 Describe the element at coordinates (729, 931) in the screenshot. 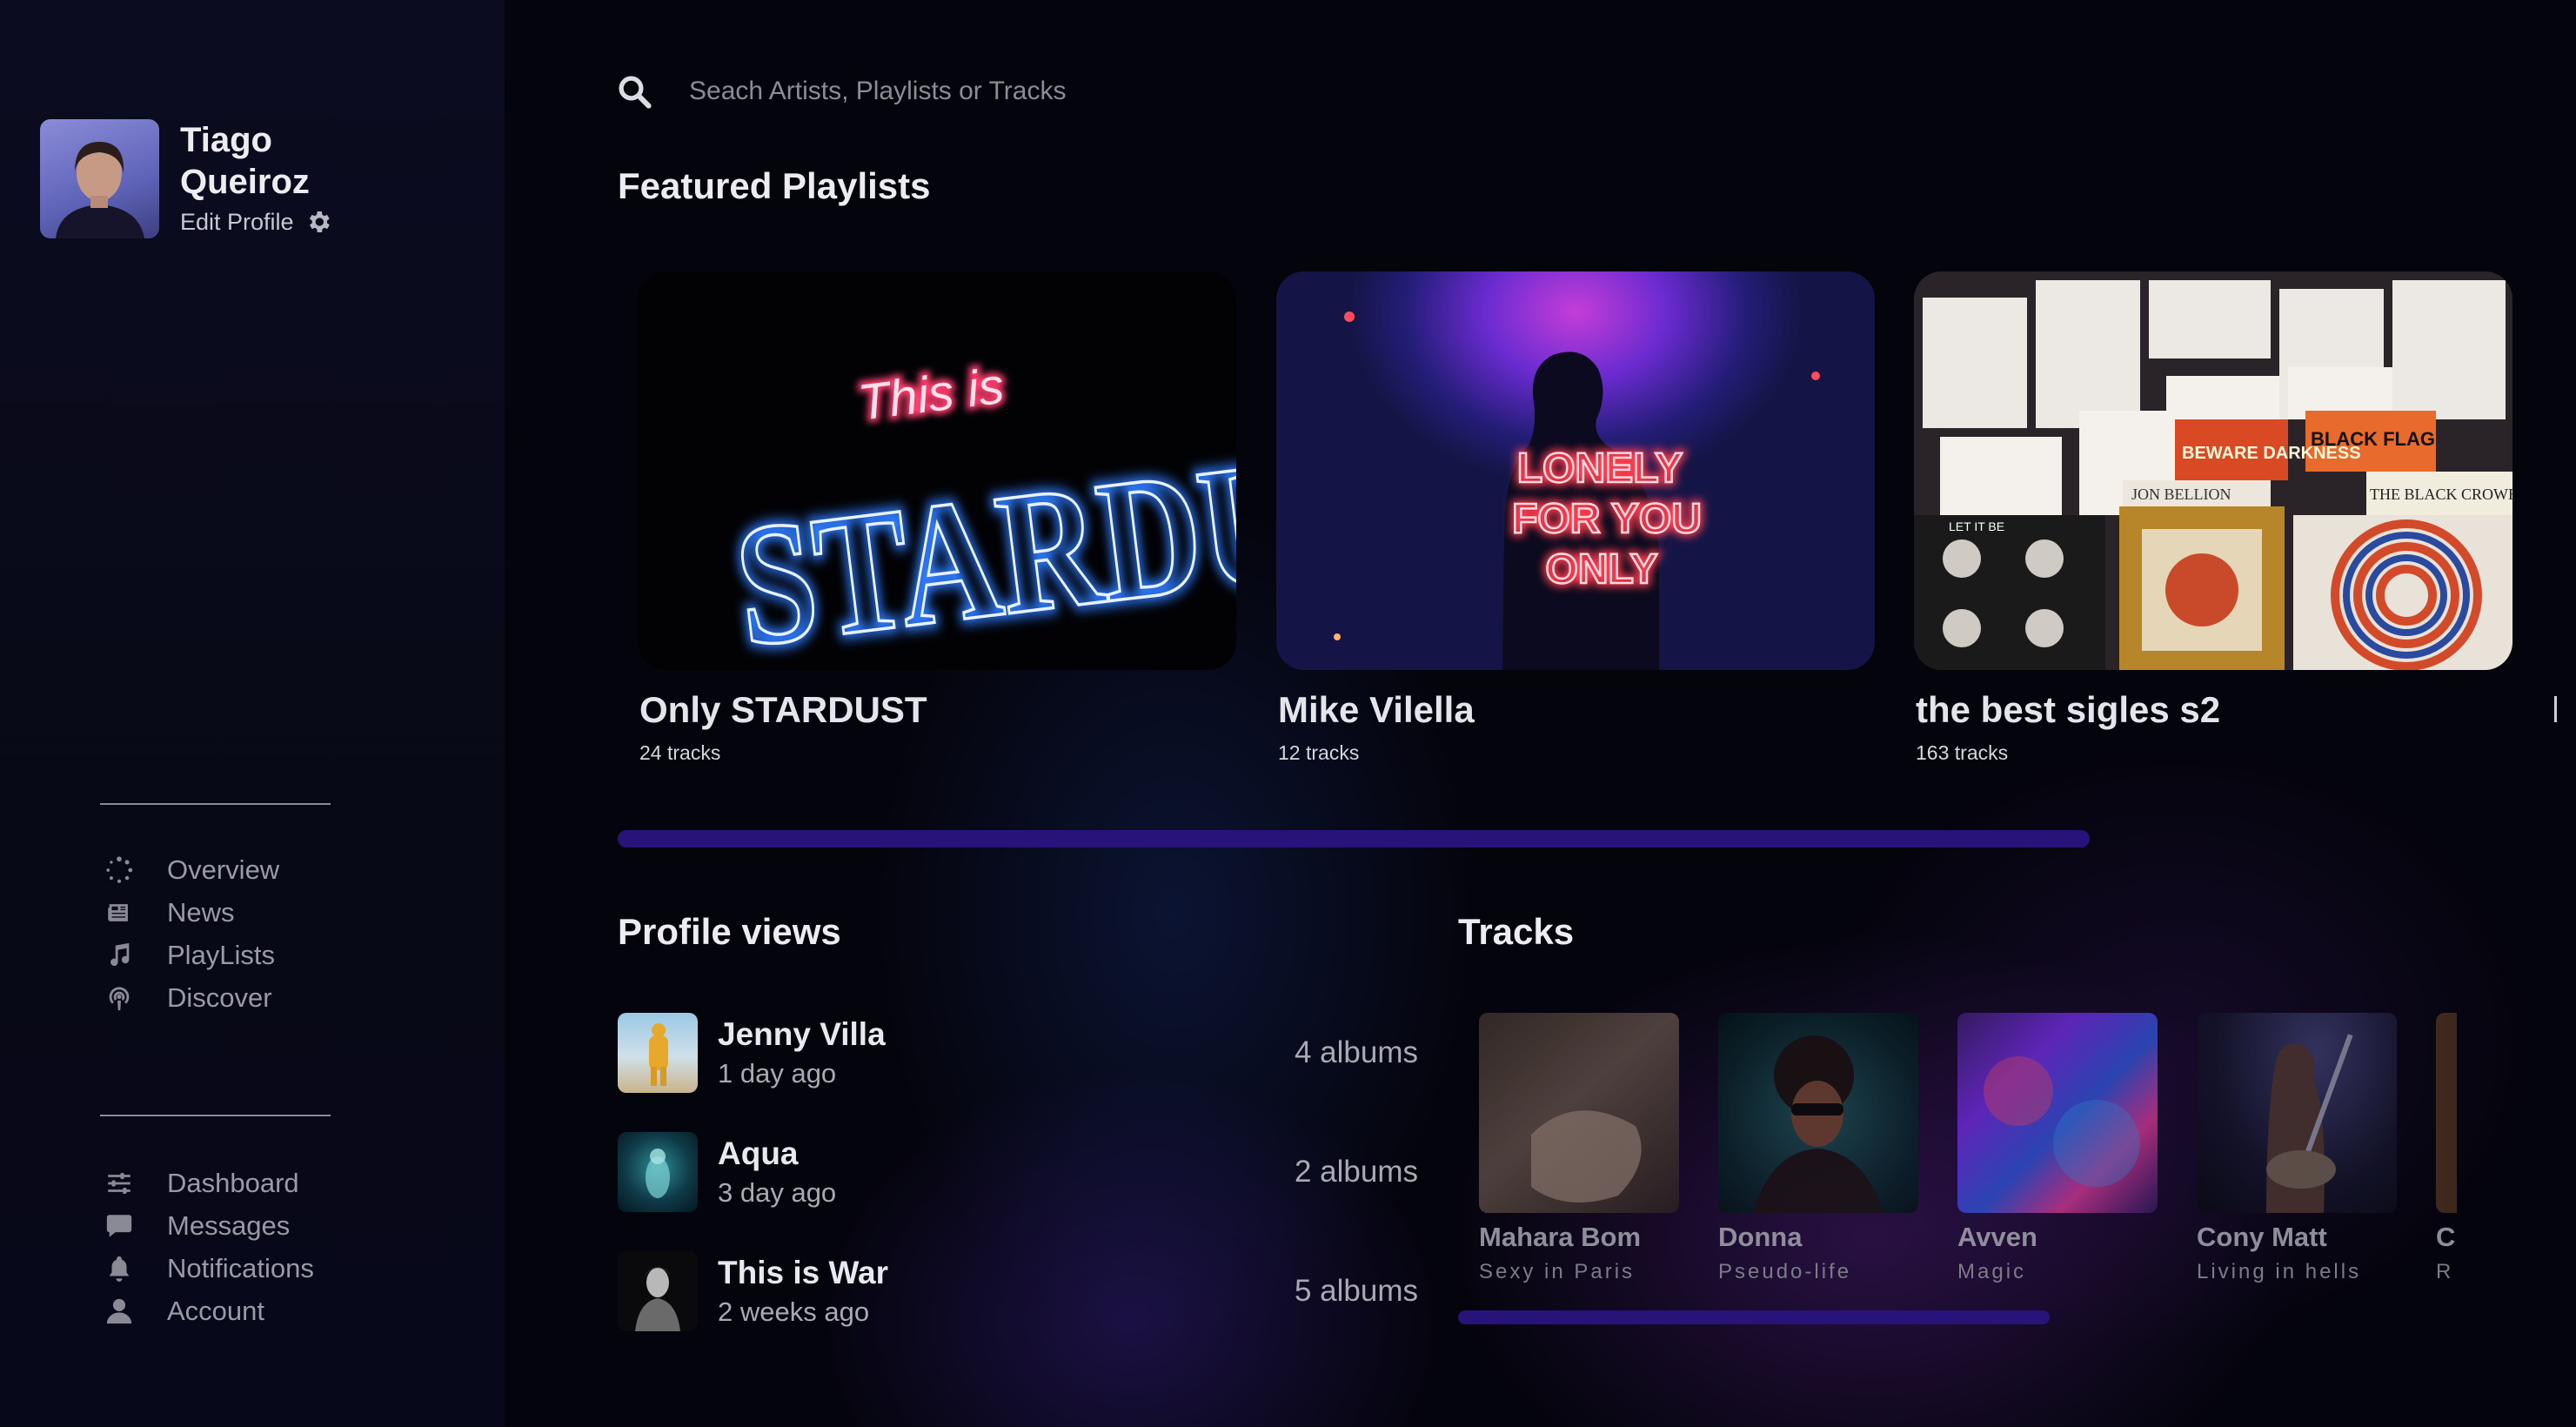

I see `profile-views-title: Profile views` at that location.